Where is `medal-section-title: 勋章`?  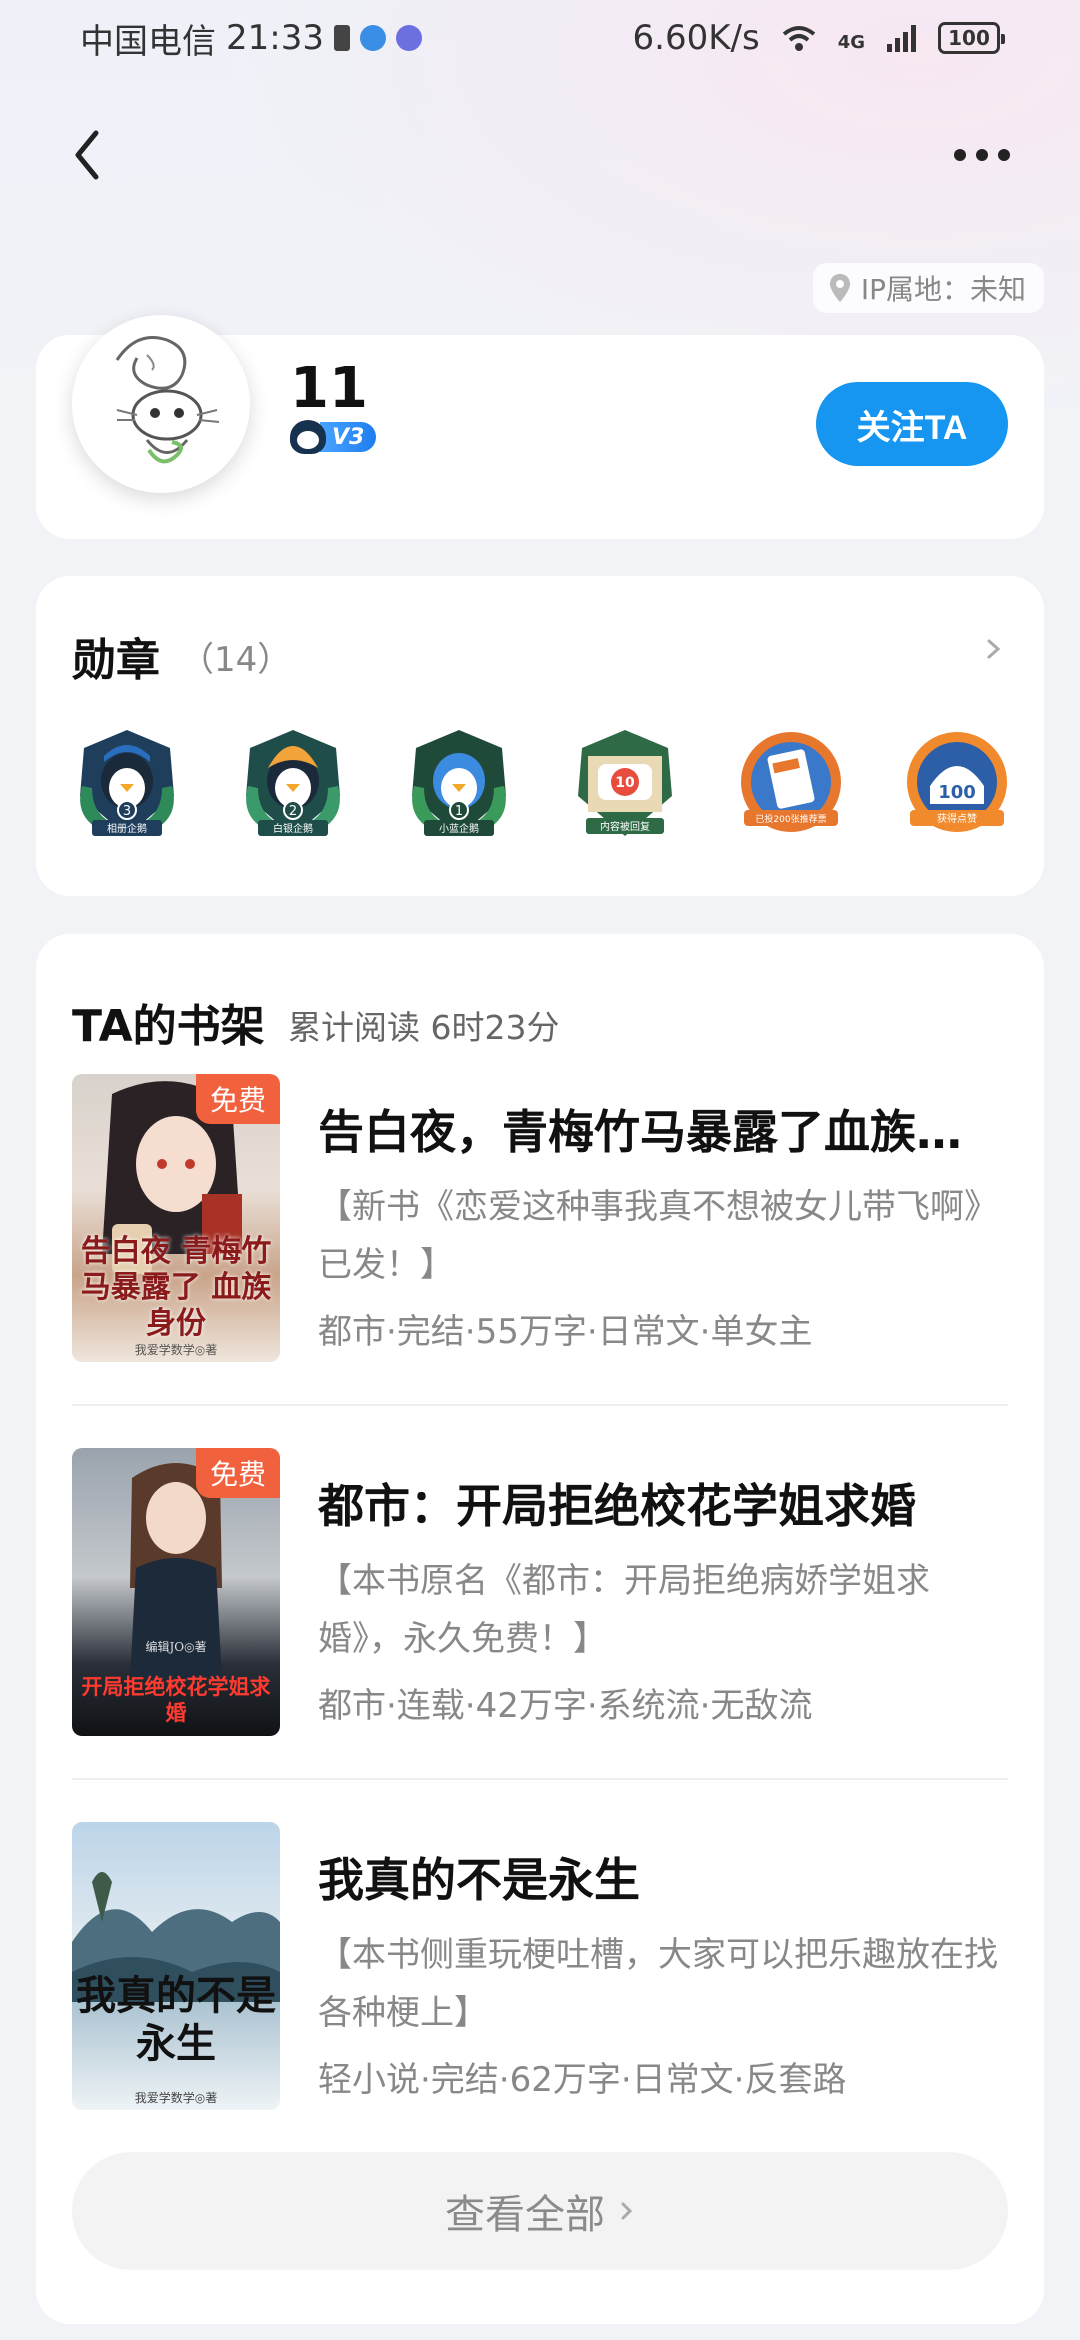
medal-section-title: 勋章 is located at coordinates (116, 660).